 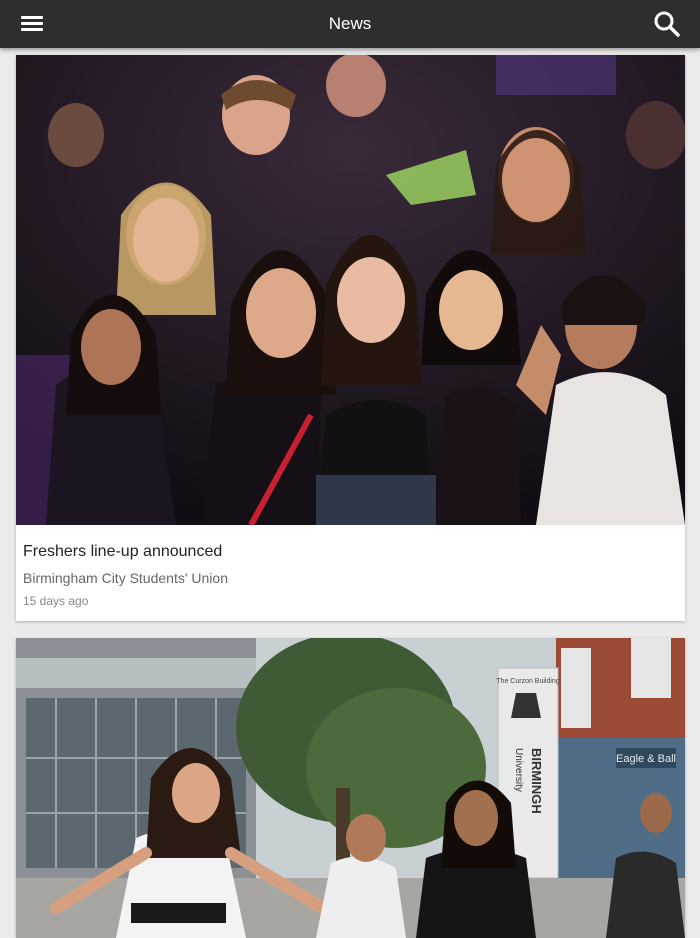 I want to click on sign-sub-text: University, so click(x=518, y=770).